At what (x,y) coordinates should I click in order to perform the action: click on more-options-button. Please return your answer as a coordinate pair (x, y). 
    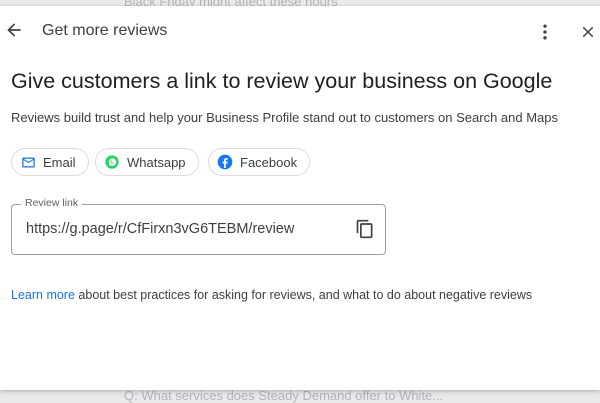
    Looking at the image, I should click on (545, 32).